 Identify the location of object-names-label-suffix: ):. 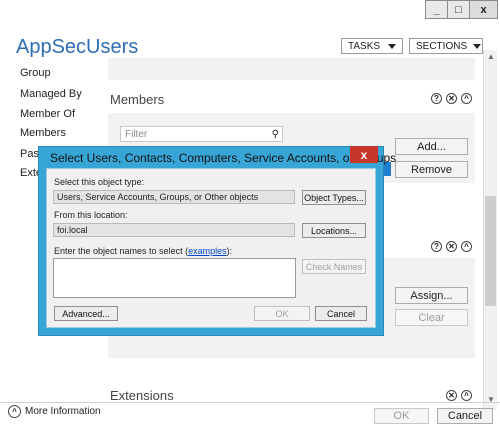
(229, 251).